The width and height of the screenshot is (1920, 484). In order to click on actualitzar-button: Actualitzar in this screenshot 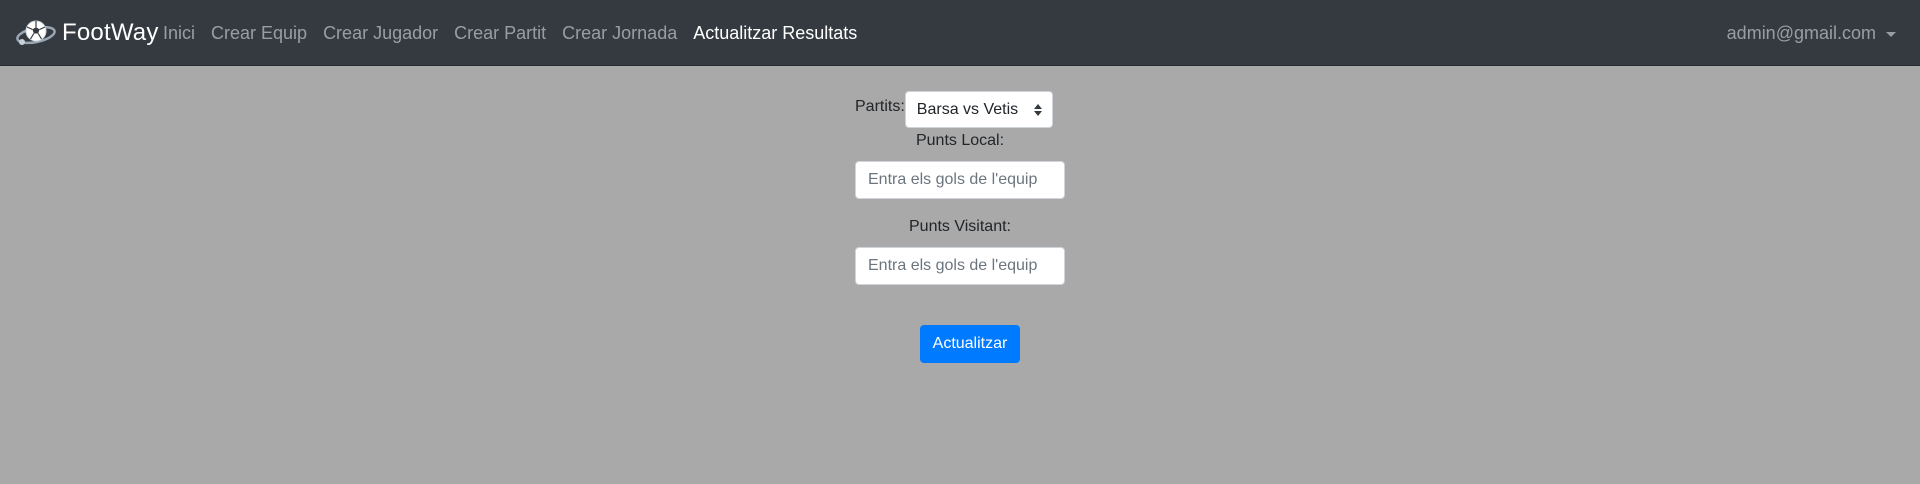, I will do `click(970, 344)`.